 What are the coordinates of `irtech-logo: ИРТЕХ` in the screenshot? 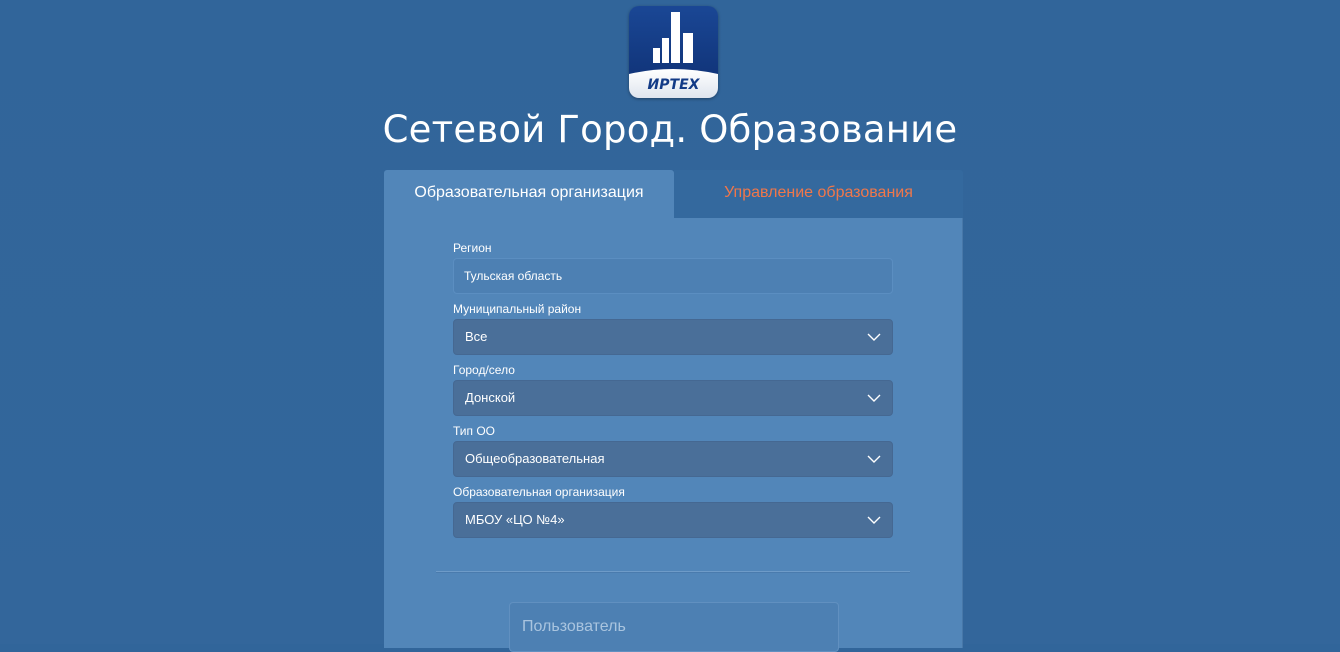 It's located at (673, 52).